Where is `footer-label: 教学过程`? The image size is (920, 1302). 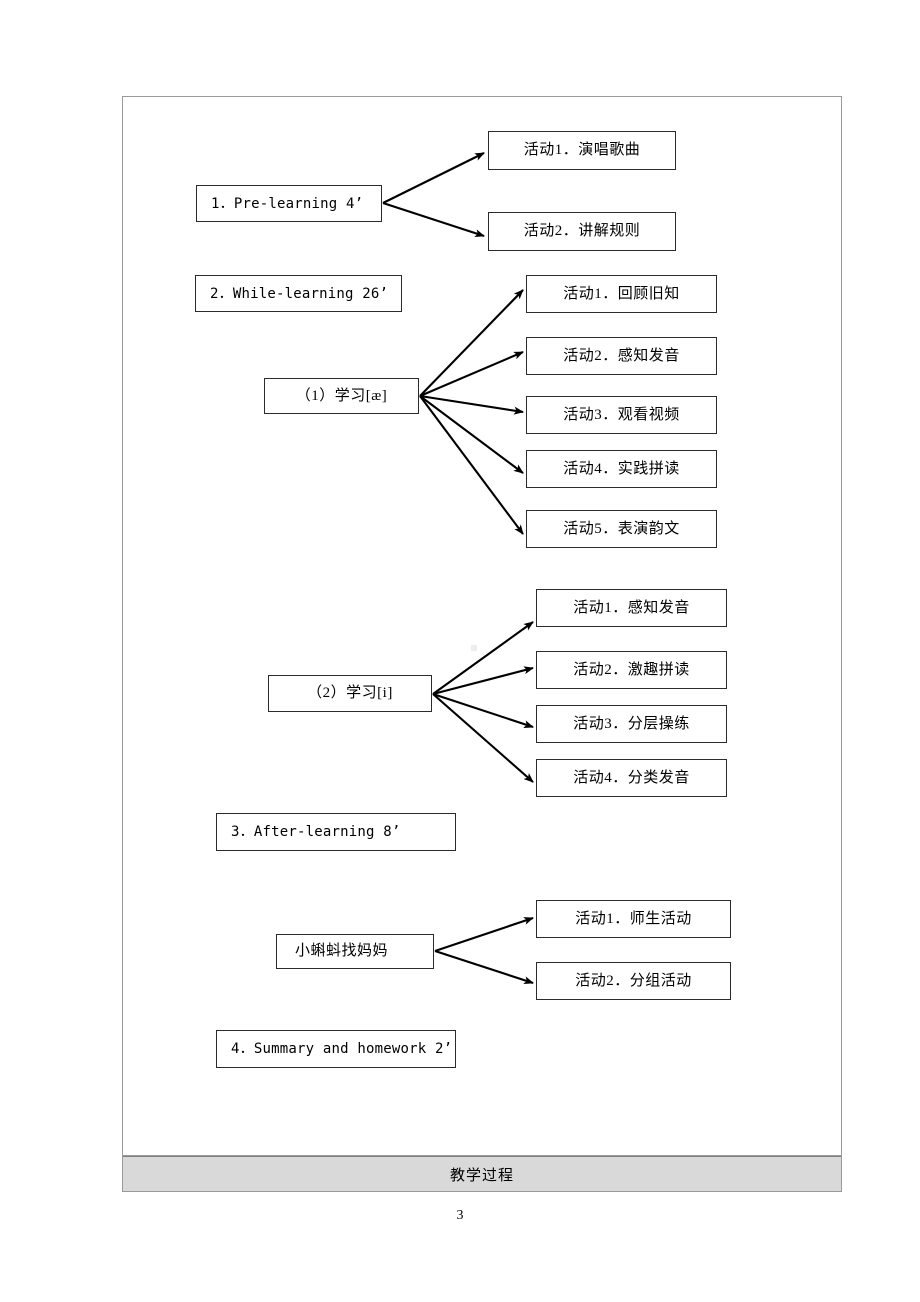 footer-label: 教学过程 is located at coordinates (481, 1175).